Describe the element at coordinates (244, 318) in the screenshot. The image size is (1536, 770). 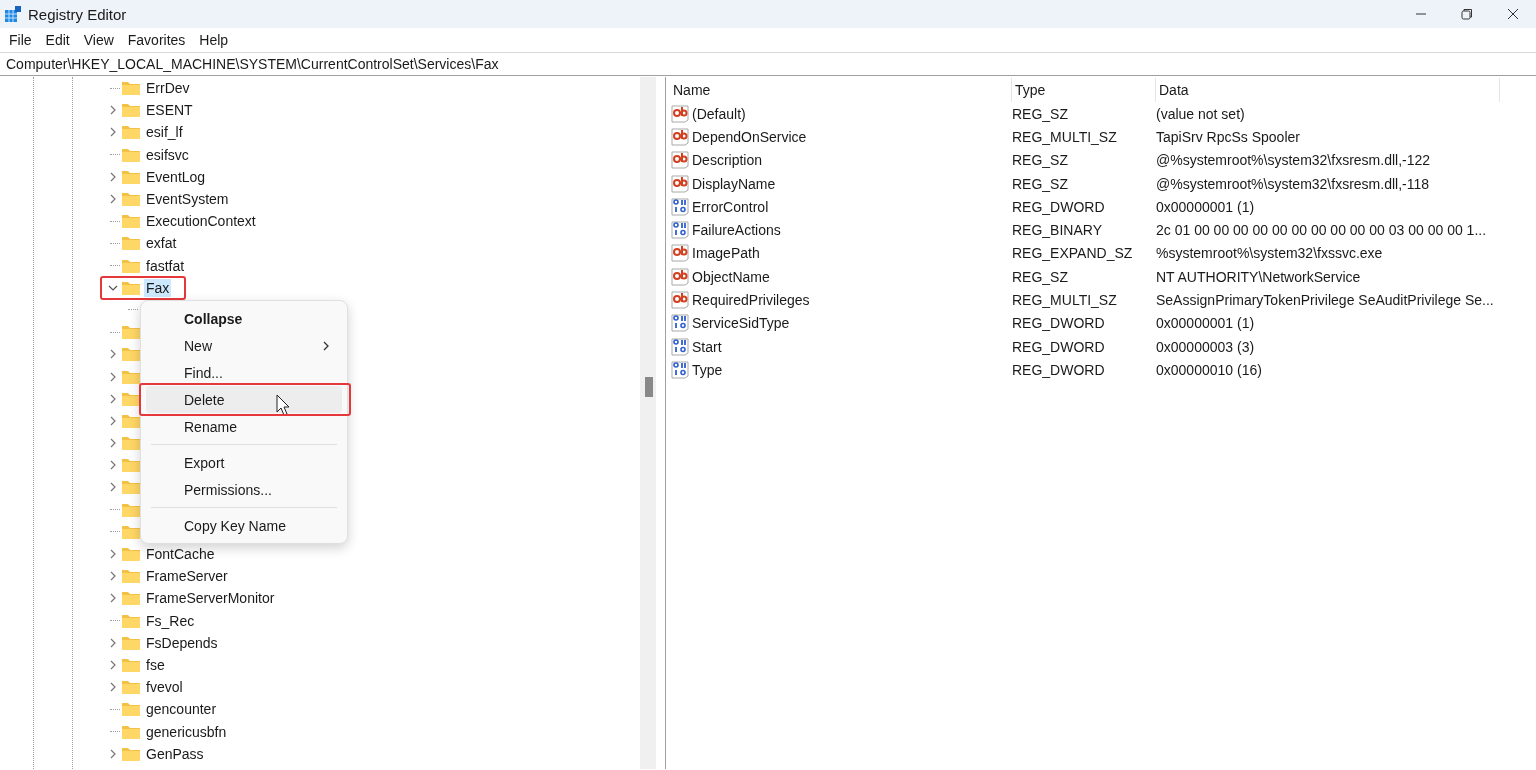
I see `context-menu-item: Collapse` at that location.